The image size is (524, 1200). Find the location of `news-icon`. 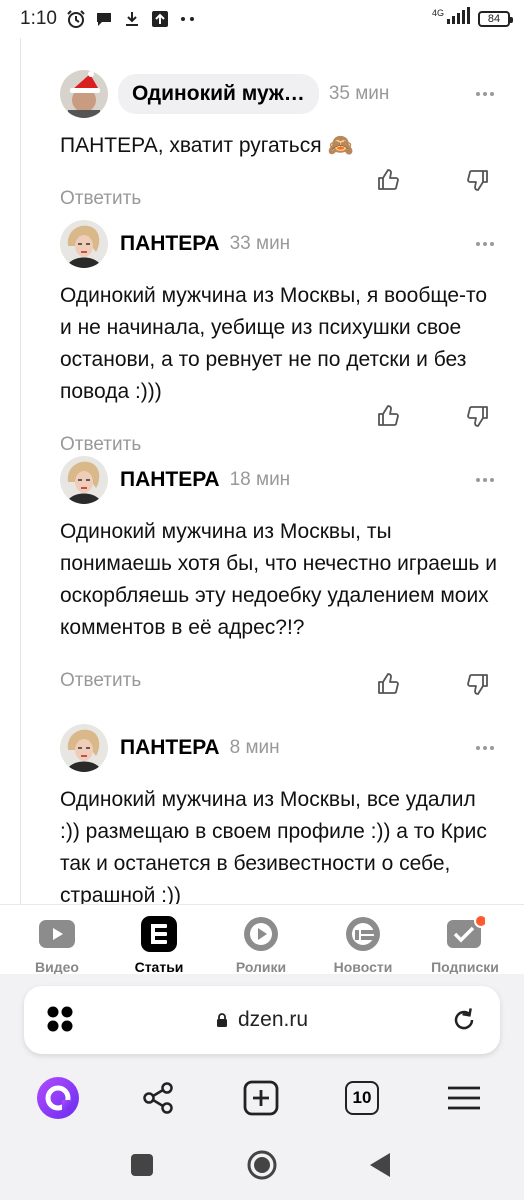

news-icon is located at coordinates (363, 934).